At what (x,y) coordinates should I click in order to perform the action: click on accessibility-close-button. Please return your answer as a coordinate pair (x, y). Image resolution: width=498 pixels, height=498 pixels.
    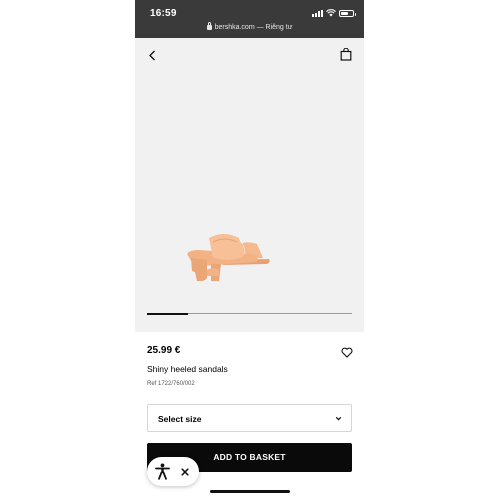
    Looking at the image, I should click on (185, 471).